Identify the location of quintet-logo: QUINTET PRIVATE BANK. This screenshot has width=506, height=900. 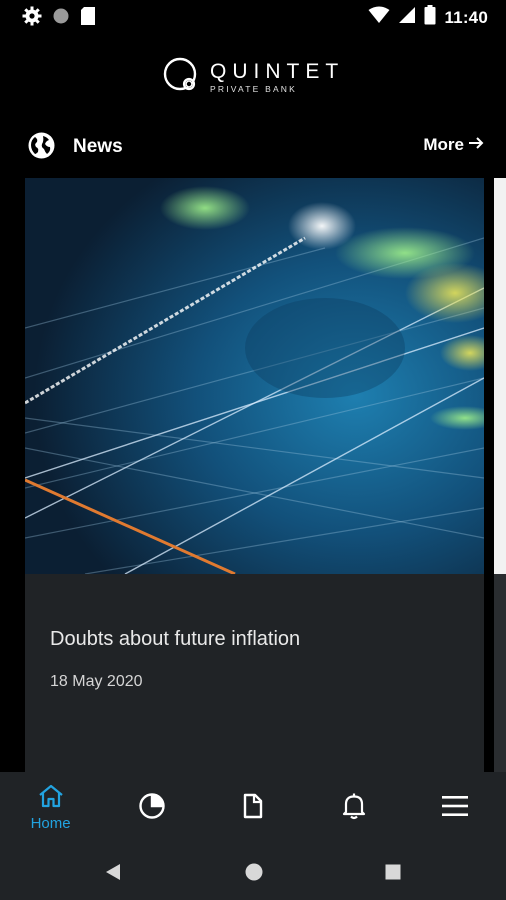
(252, 77).